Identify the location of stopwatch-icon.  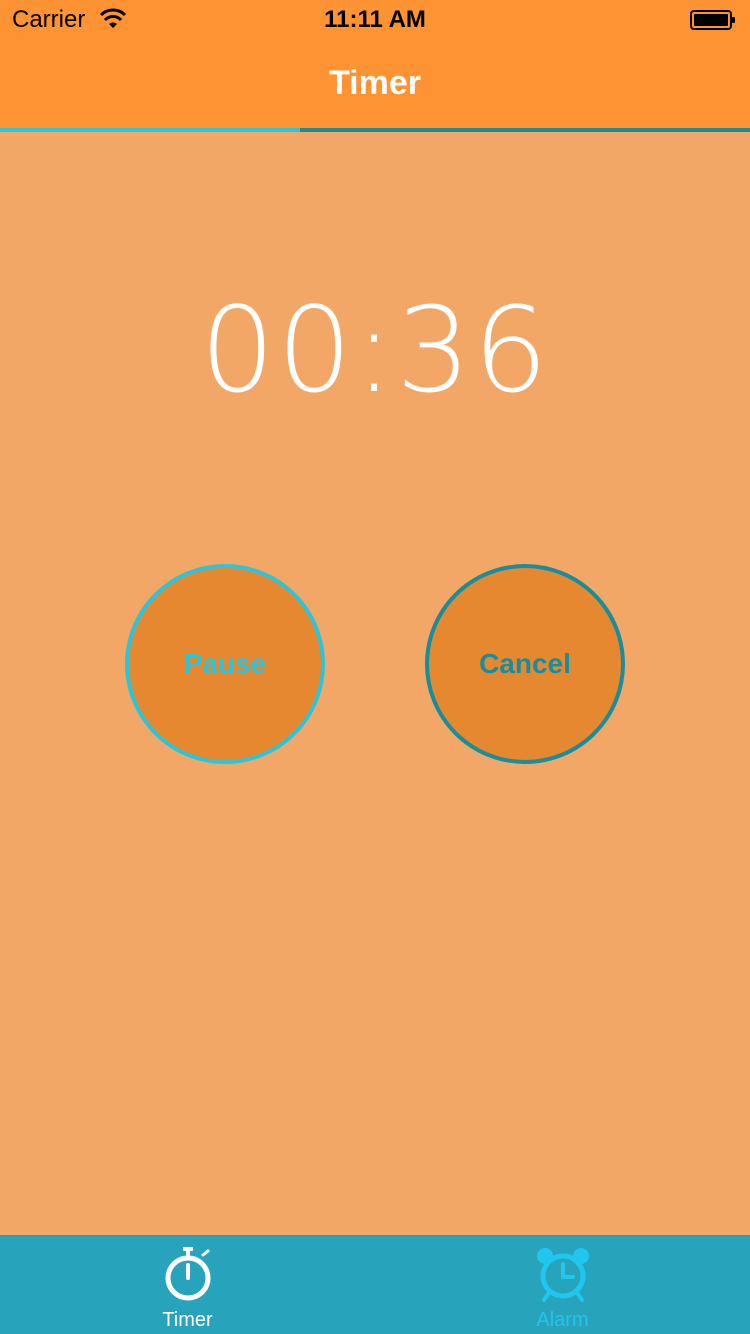
(188, 1274).